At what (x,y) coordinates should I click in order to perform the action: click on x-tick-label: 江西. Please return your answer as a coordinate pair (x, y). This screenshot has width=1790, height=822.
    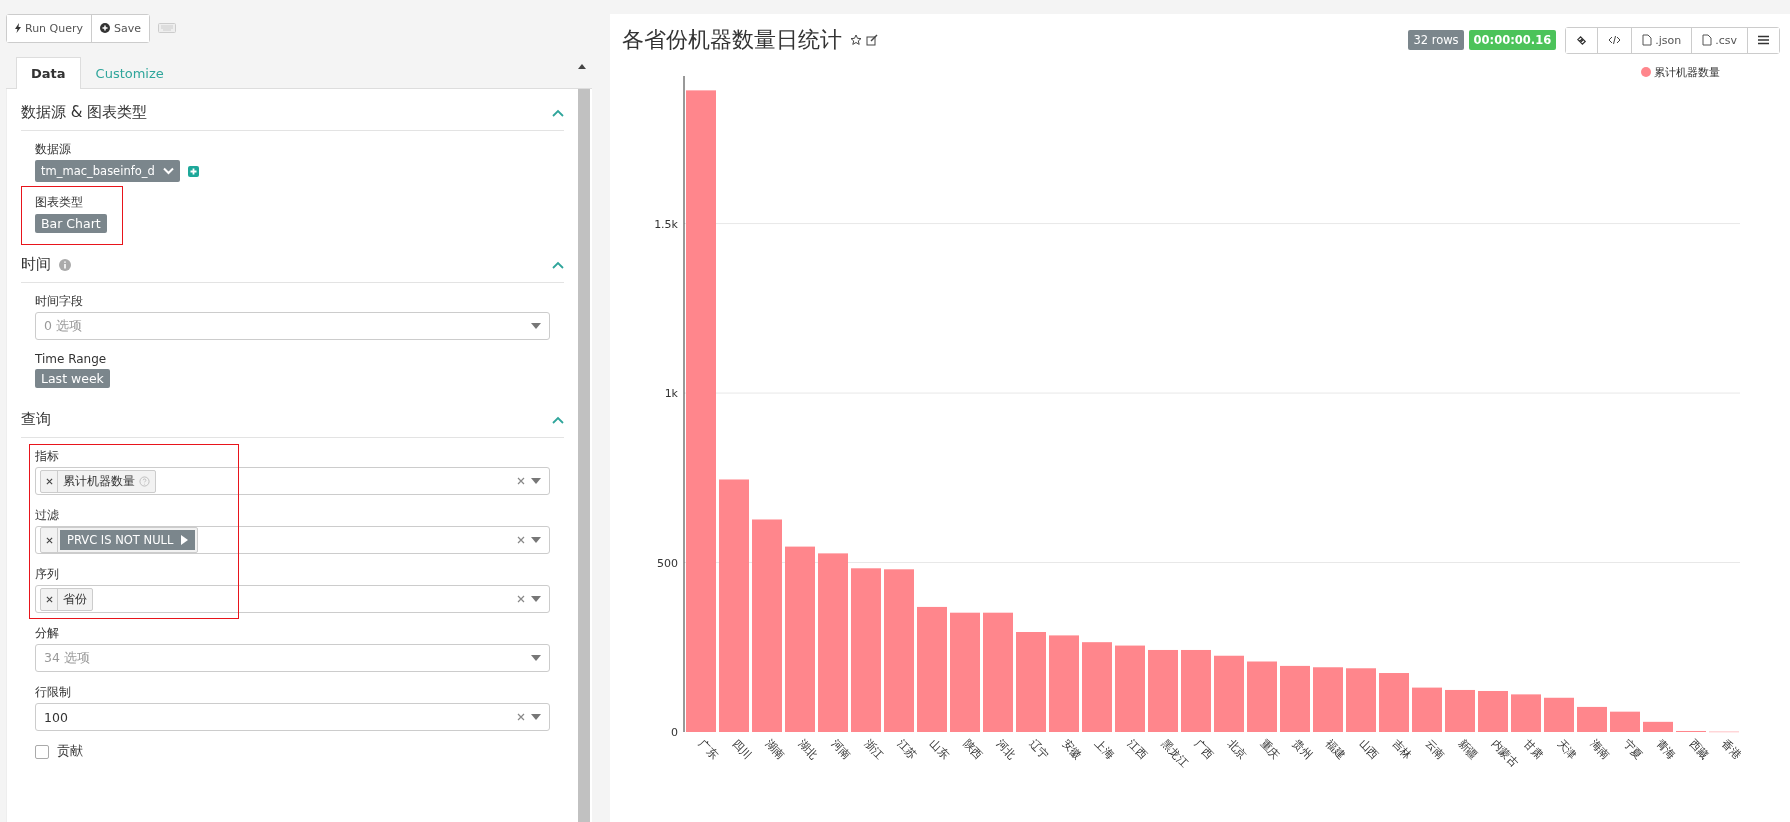
    Looking at the image, I should click on (1138, 749).